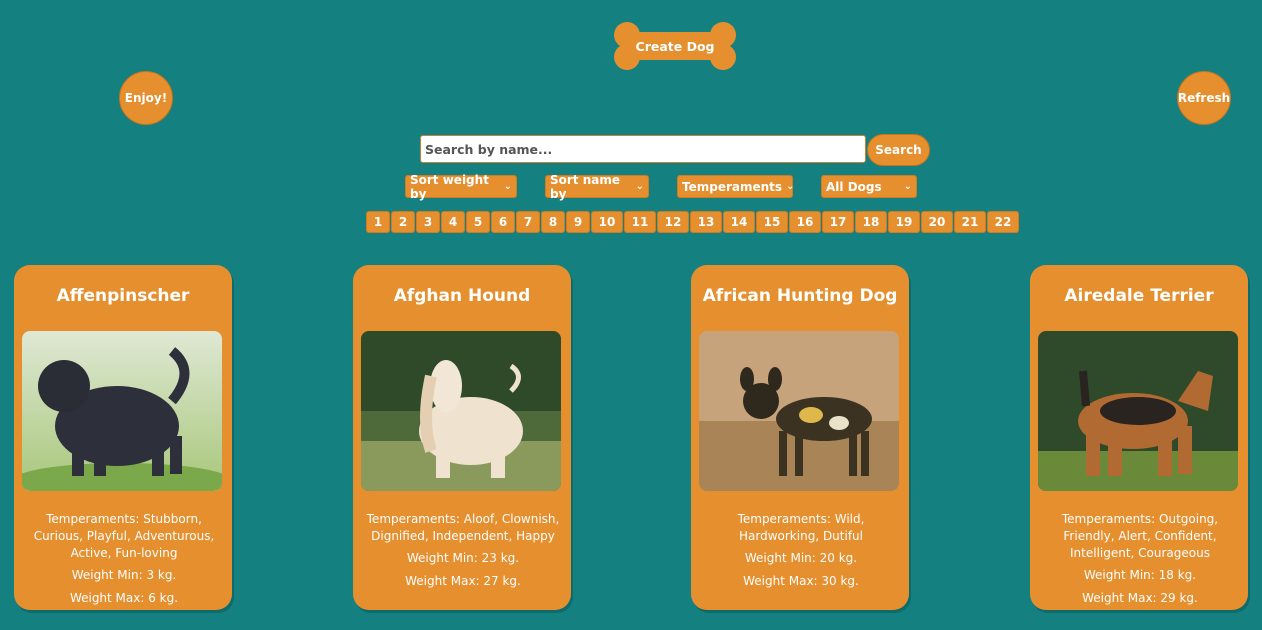  What do you see at coordinates (1140, 598) in the screenshot?
I see `dog-weight-max: Weight Max: 29 kg.` at bounding box center [1140, 598].